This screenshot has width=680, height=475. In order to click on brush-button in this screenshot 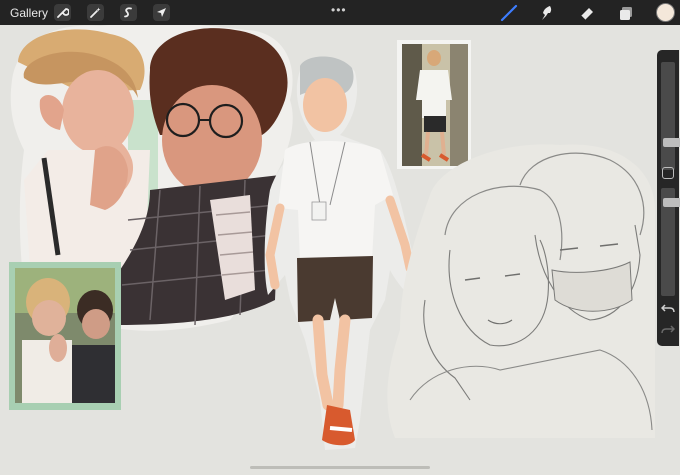, I will do `click(509, 13)`.